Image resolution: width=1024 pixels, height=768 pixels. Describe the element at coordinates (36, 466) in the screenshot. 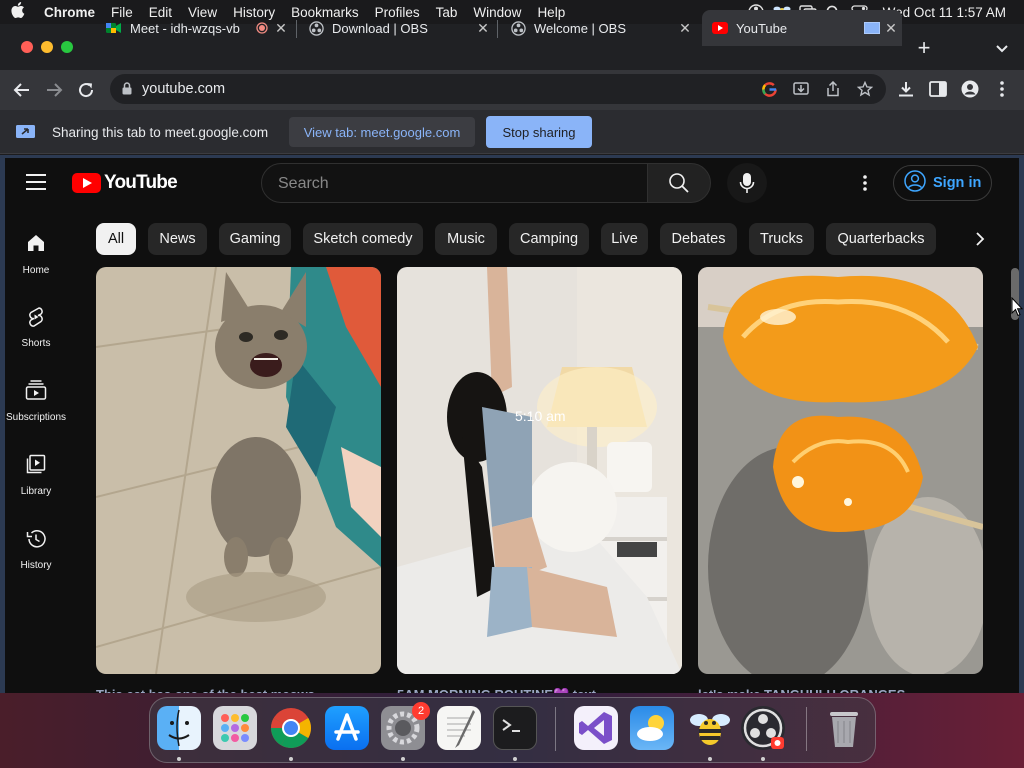

I see `library-icon` at that location.